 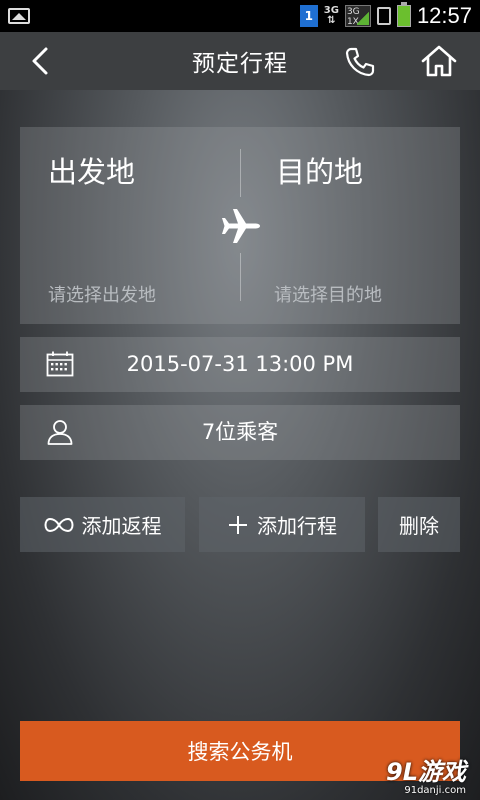 I want to click on airplane-icon, so click(x=241, y=226).